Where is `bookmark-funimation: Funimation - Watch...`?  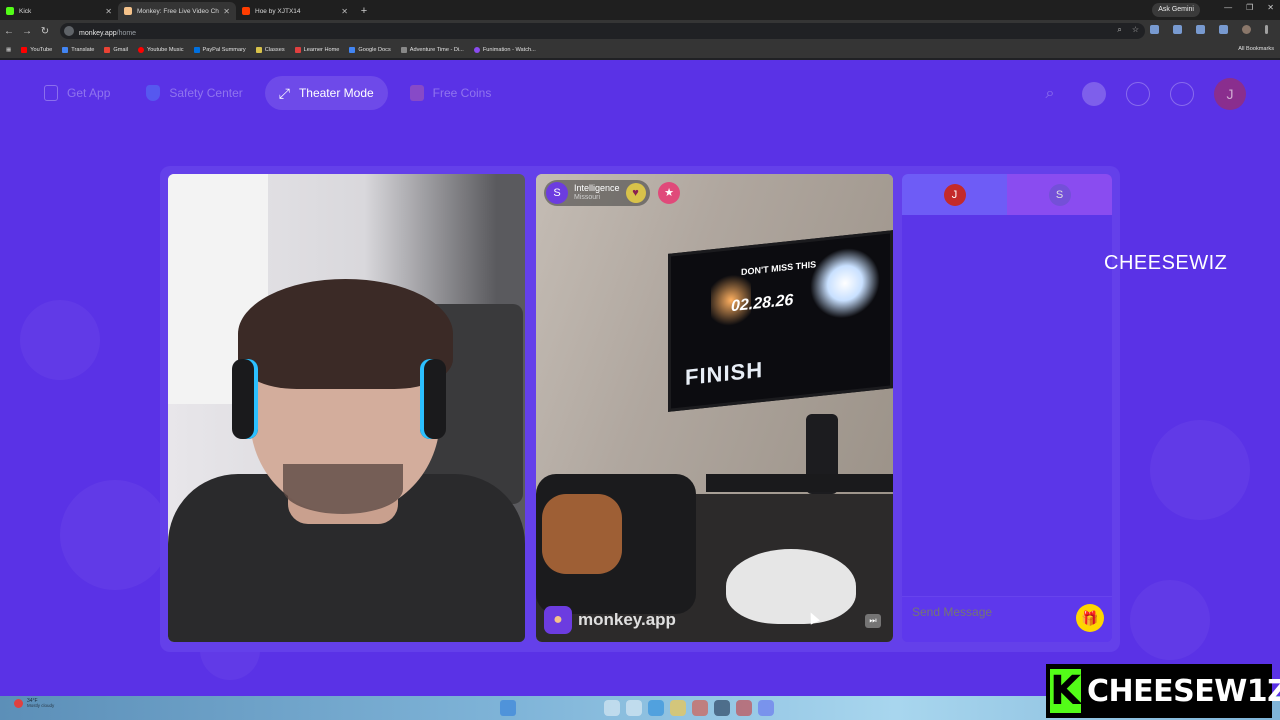 bookmark-funimation: Funimation - Watch... is located at coordinates (504, 50).